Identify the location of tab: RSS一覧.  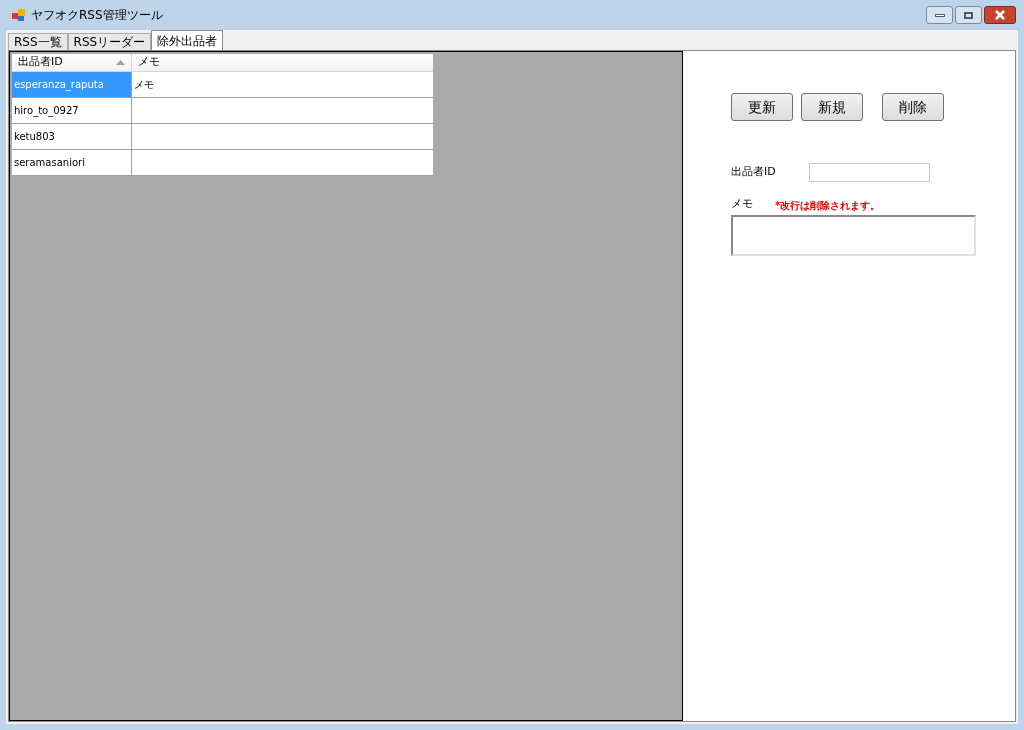
(38, 41).